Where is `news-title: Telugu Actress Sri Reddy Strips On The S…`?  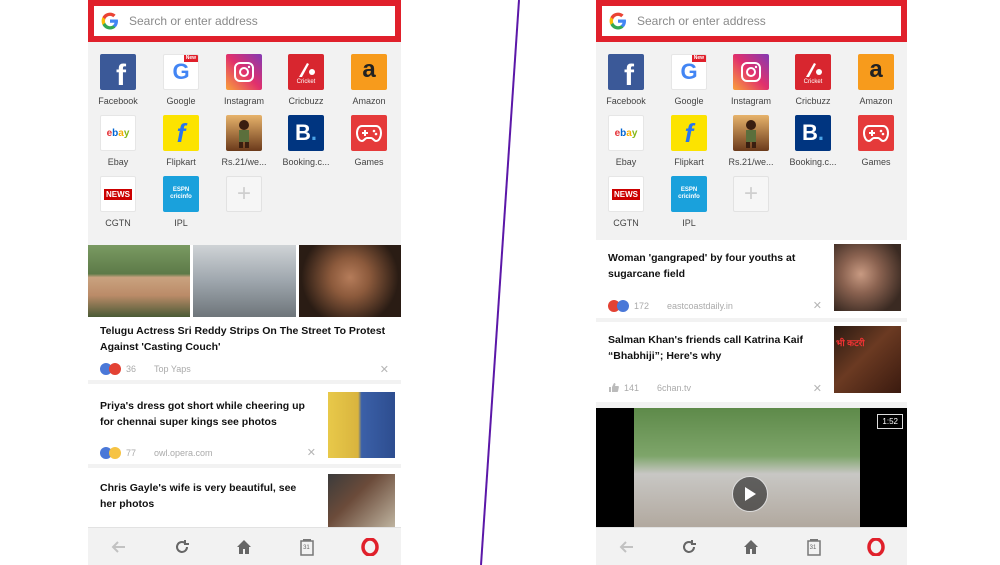
news-title: Telugu Actress Sri Reddy Strips On The S… is located at coordinates (243, 339).